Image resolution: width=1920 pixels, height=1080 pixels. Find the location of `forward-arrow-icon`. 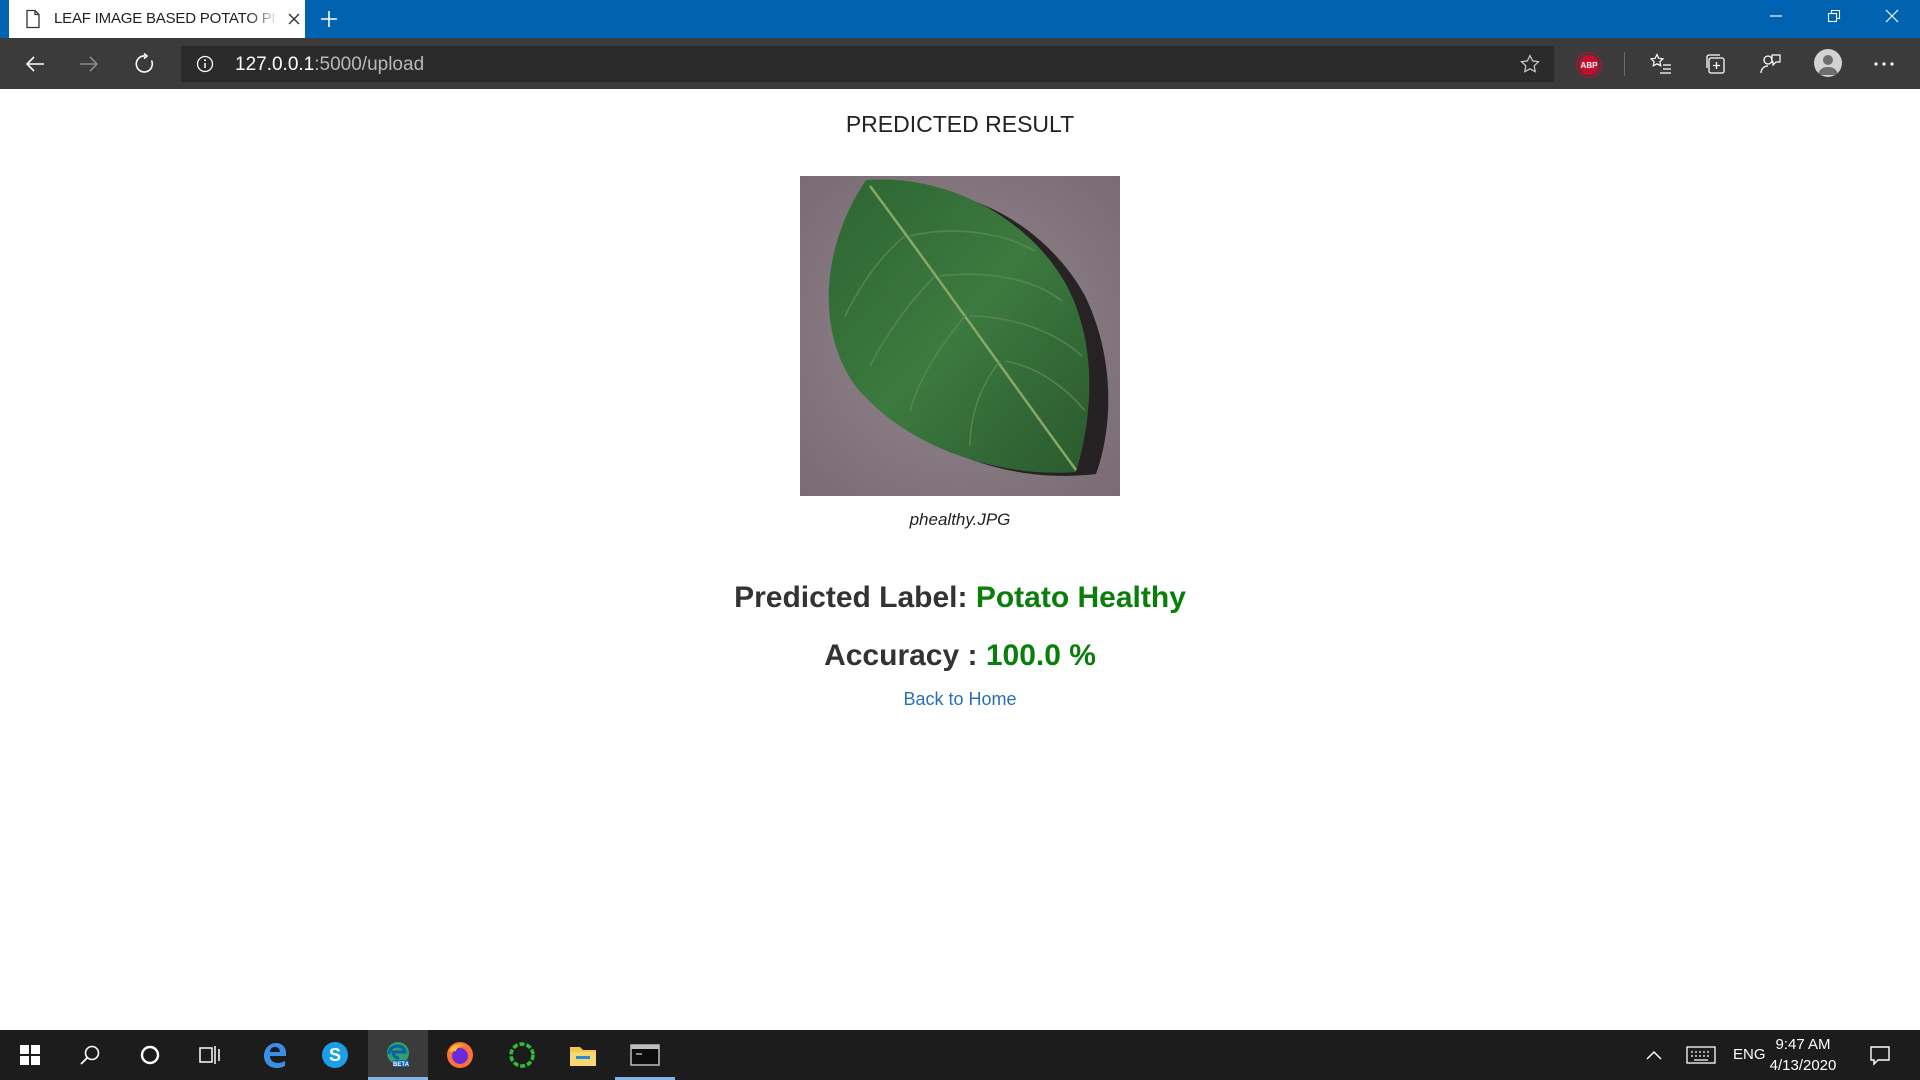

forward-arrow-icon is located at coordinates (89, 64).